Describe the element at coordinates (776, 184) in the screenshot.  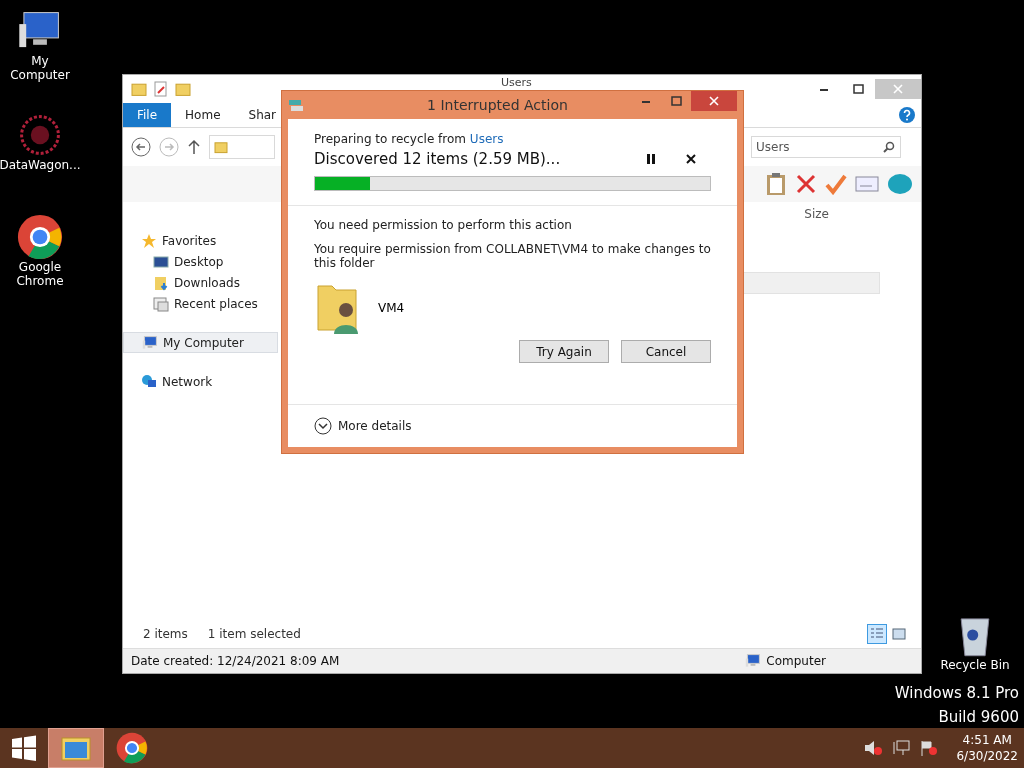
I see `clipboard-icon` at that location.